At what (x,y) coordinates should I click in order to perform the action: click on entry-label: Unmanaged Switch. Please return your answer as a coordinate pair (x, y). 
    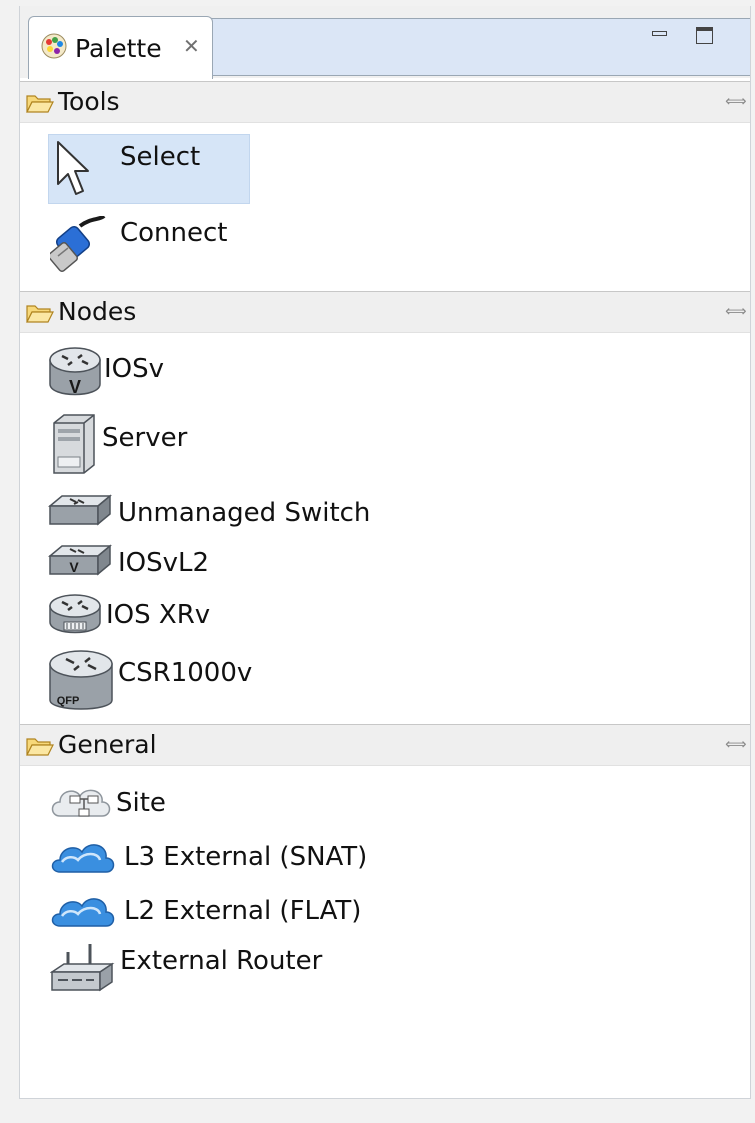
    Looking at the image, I should click on (244, 513).